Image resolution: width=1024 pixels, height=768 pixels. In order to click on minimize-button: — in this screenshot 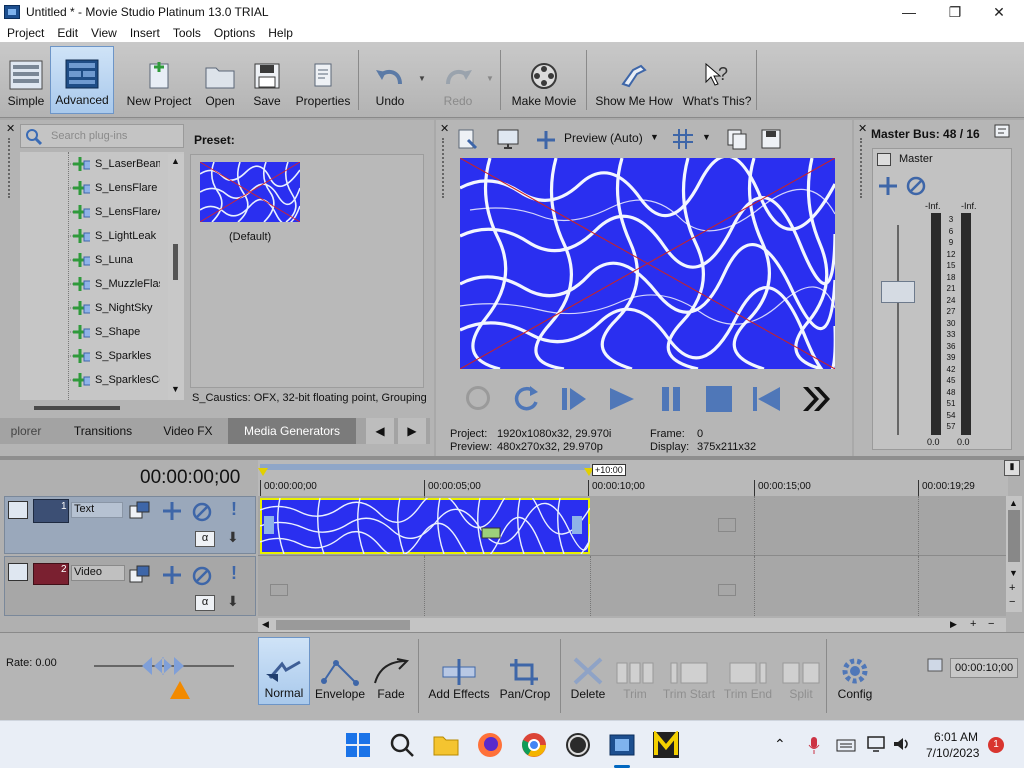, I will do `click(909, 12)`.